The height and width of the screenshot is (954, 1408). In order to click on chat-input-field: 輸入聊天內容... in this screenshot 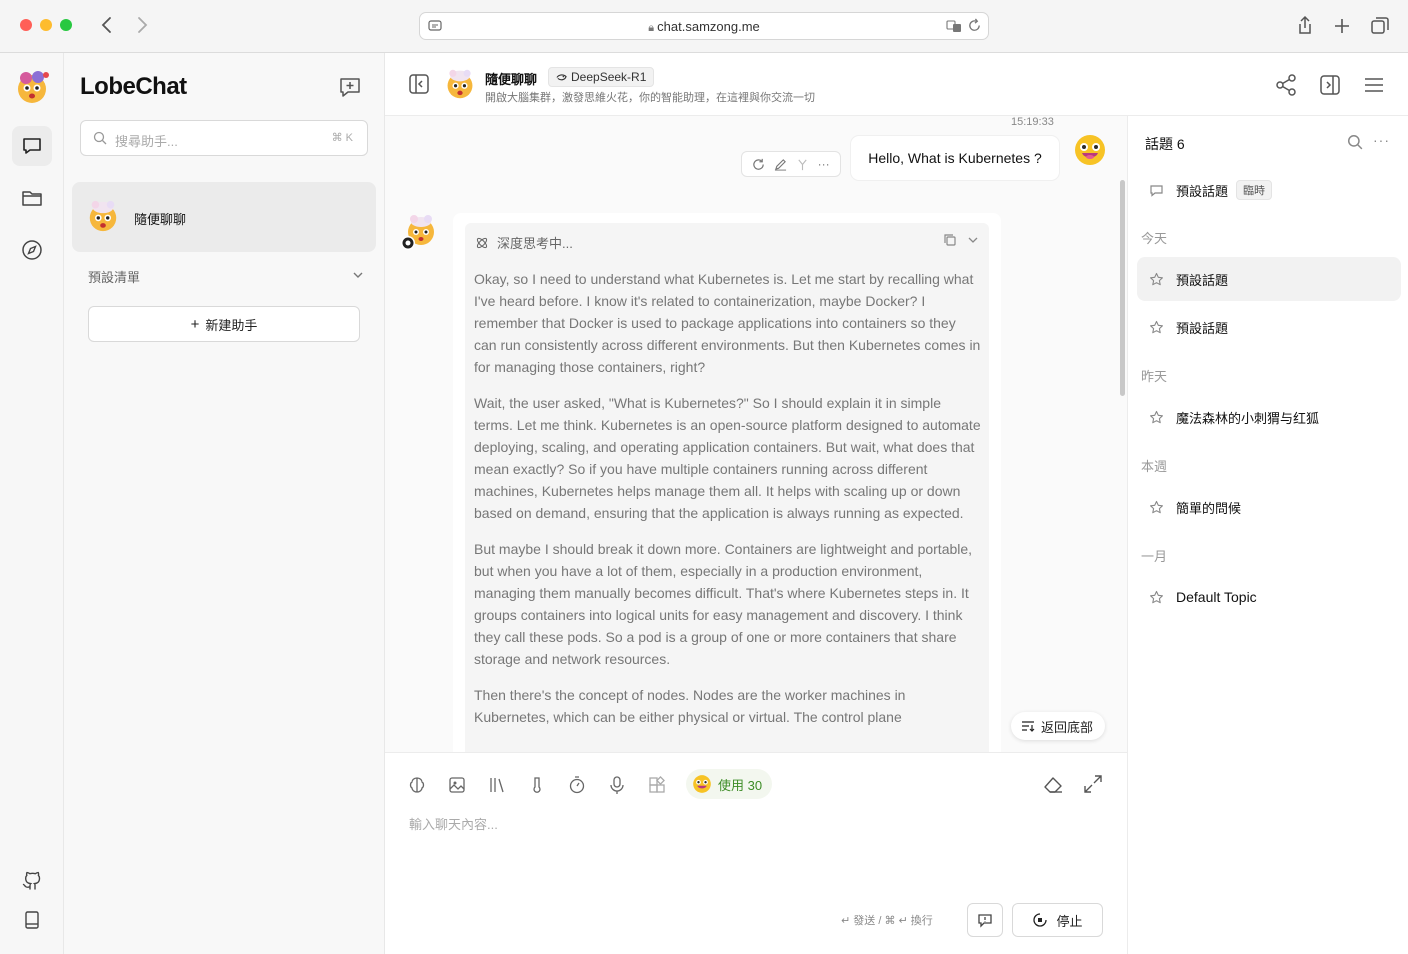, I will do `click(453, 823)`.